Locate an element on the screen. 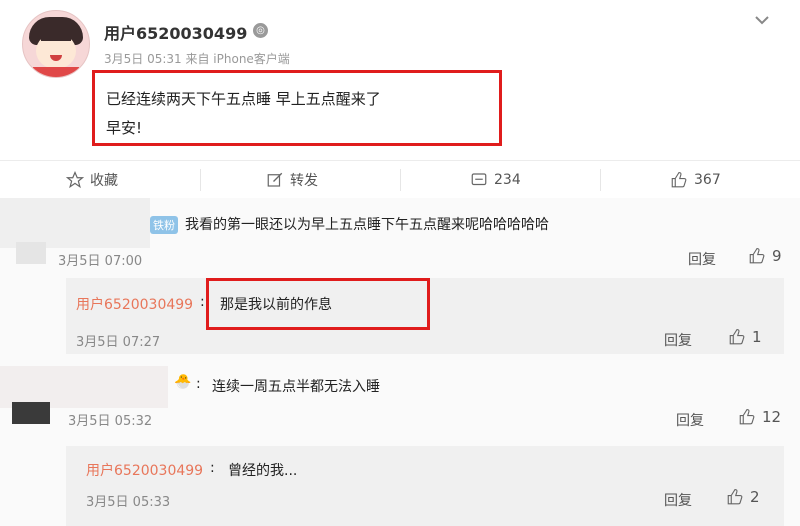  edit-icon is located at coordinates (275, 179).